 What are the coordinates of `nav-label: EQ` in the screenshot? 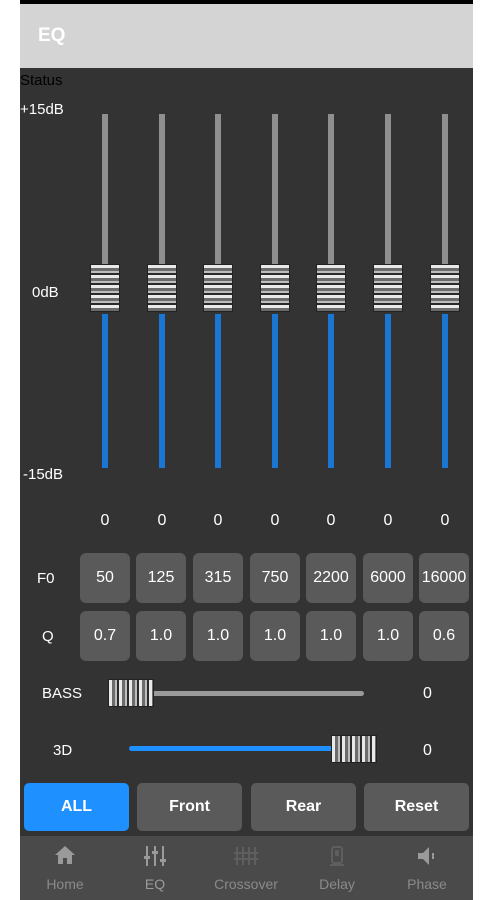 It's located at (155, 884).